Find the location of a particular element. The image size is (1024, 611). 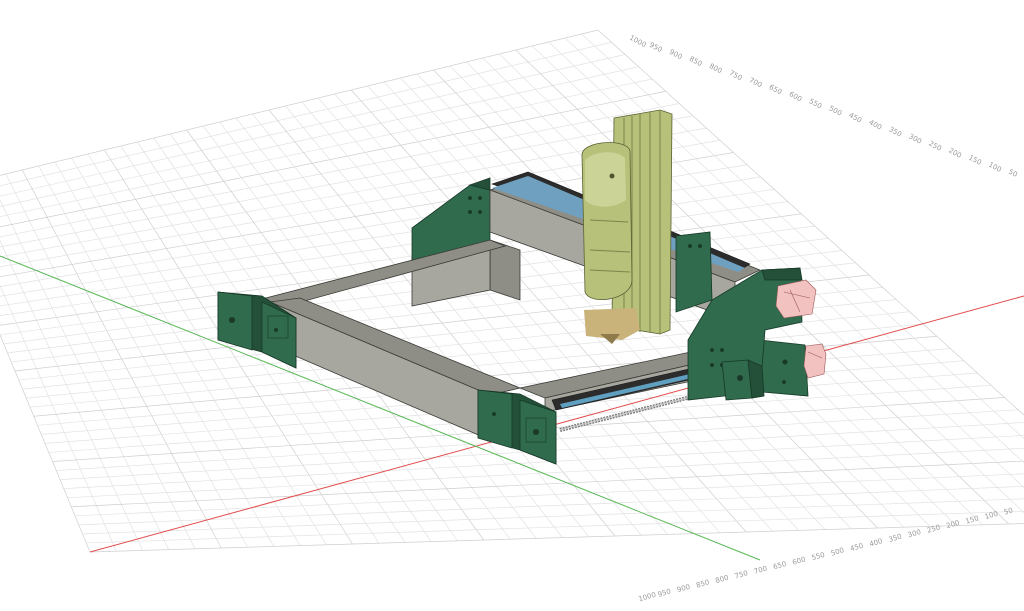

ruler-tick-label: 250 is located at coordinates (935, 145).